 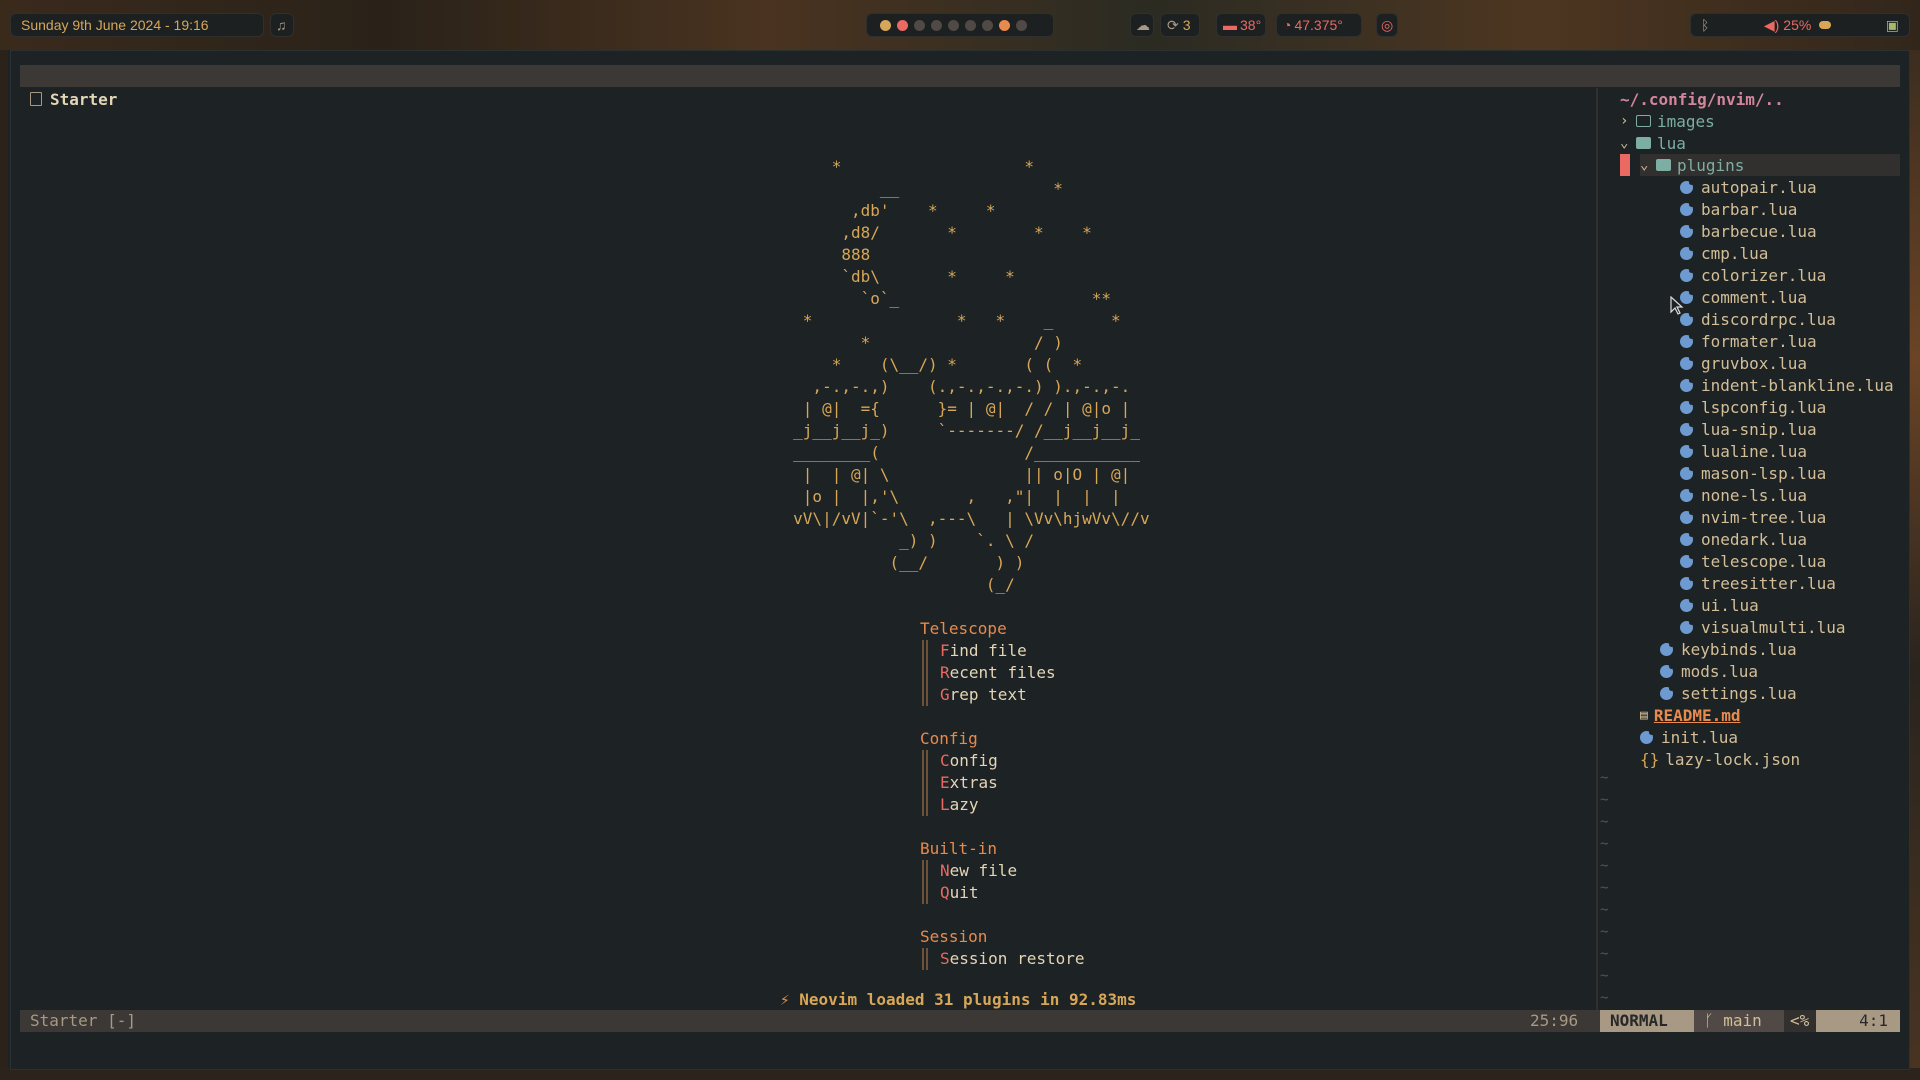 What do you see at coordinates (958, 999) in the screenshot?
I see `startup-message: ⚡ Neovim loaded 31 plugins in 92.83ms` at bounding box center [958, 999].